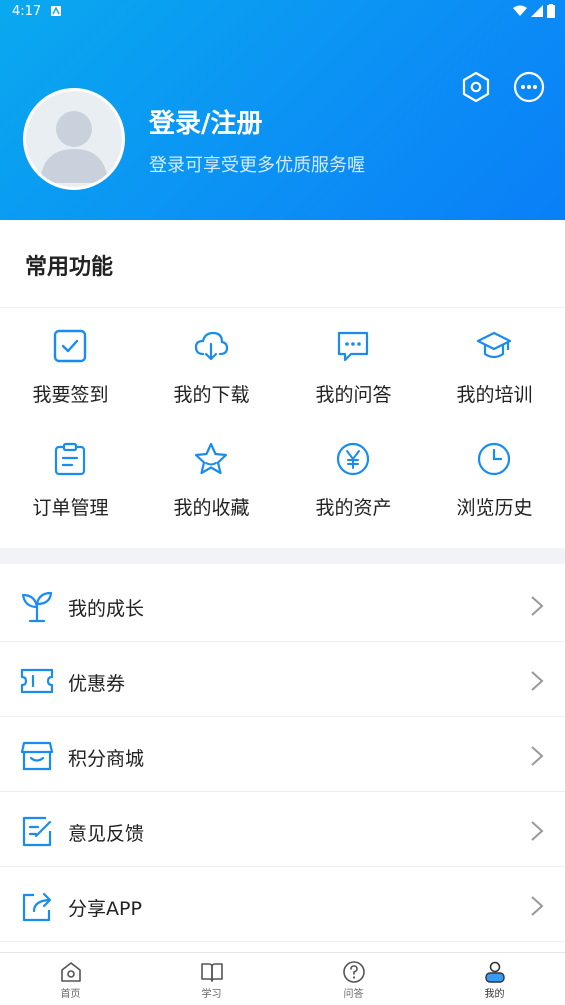  What do you see at coordinates (494, 459) in the screenshot?
I see `clock-icon` at bounding box center [494, 459].